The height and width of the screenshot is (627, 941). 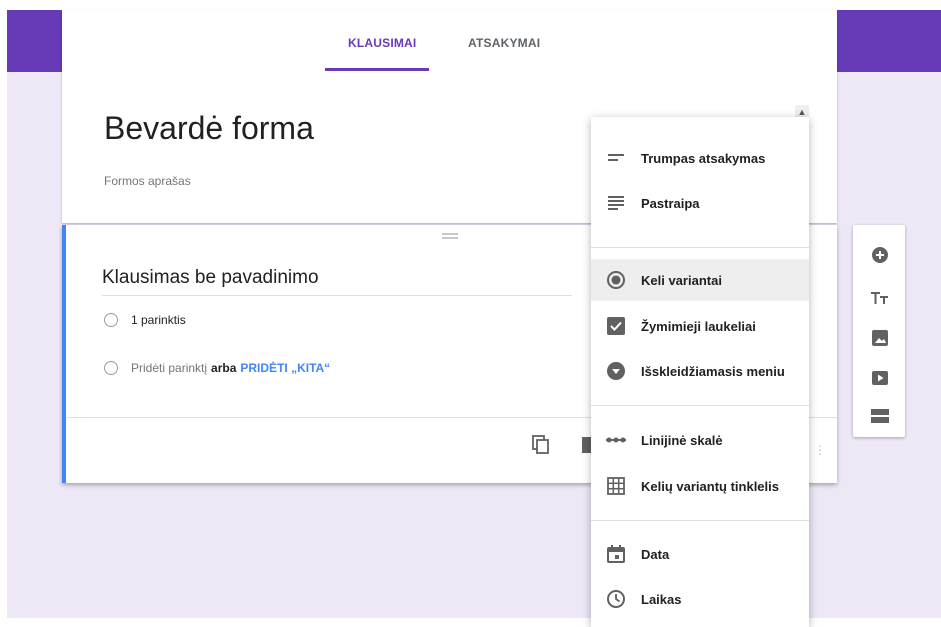 I want to click on menu-item-label: Žymimieji laukeliai, so click(x=698, y=326).